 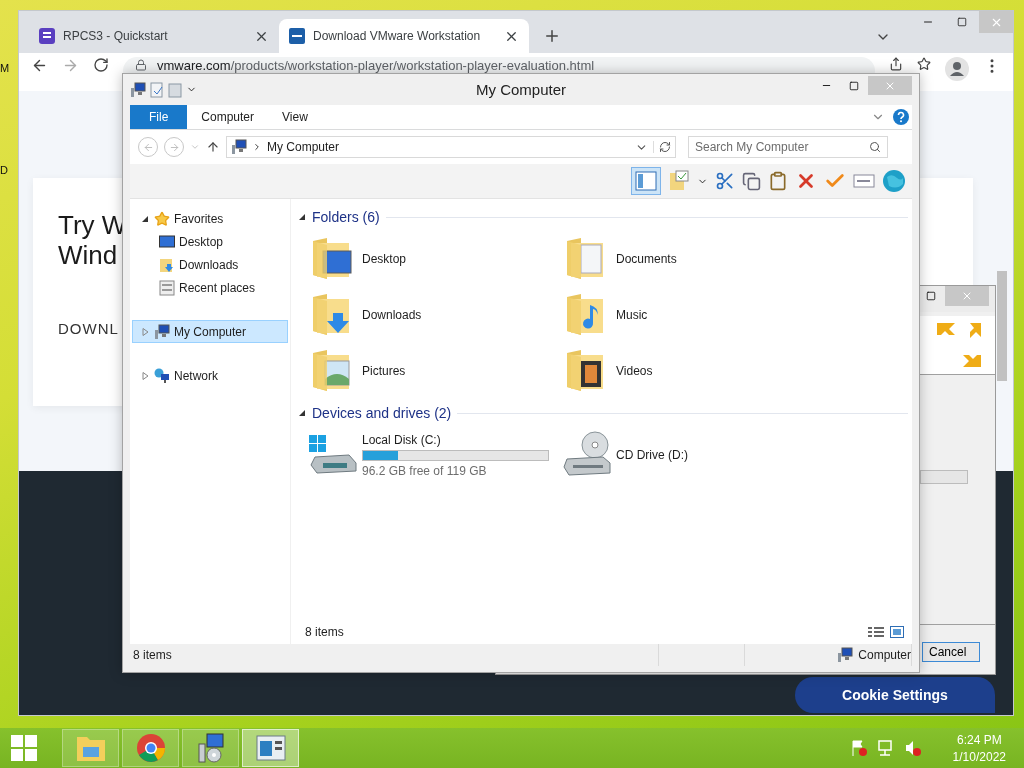 I want to click on nav-item: Favorites, so click(x=210, y=218).